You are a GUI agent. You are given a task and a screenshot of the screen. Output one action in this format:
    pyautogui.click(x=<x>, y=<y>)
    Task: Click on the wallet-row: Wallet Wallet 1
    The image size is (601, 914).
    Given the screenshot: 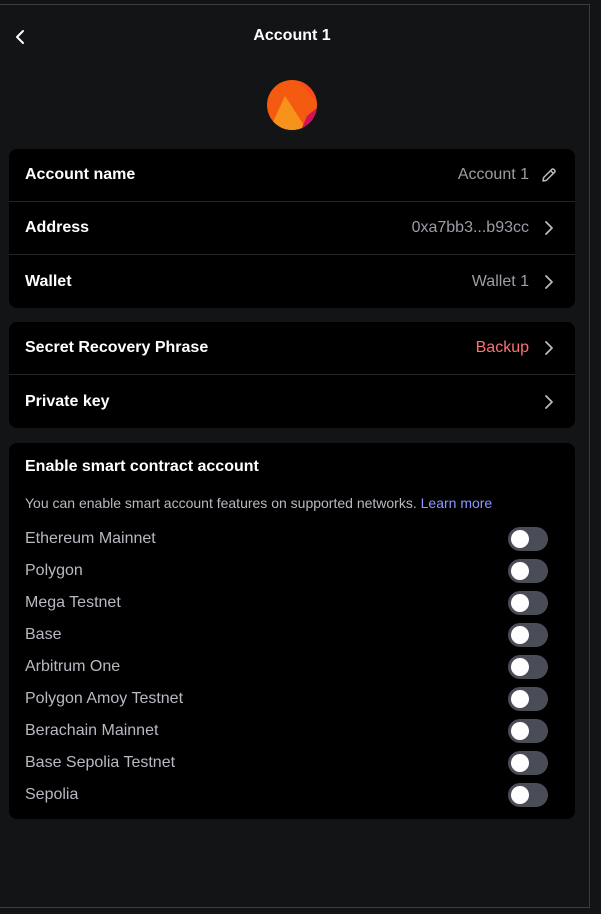 What is the action you would take?
    pyautogui.click(x=292, y=281)
    